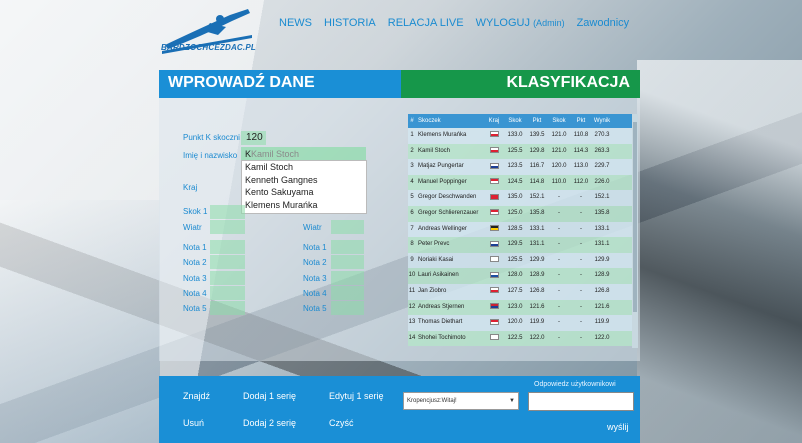  I want to click on table-cell: 126.8, so click(602, 290).